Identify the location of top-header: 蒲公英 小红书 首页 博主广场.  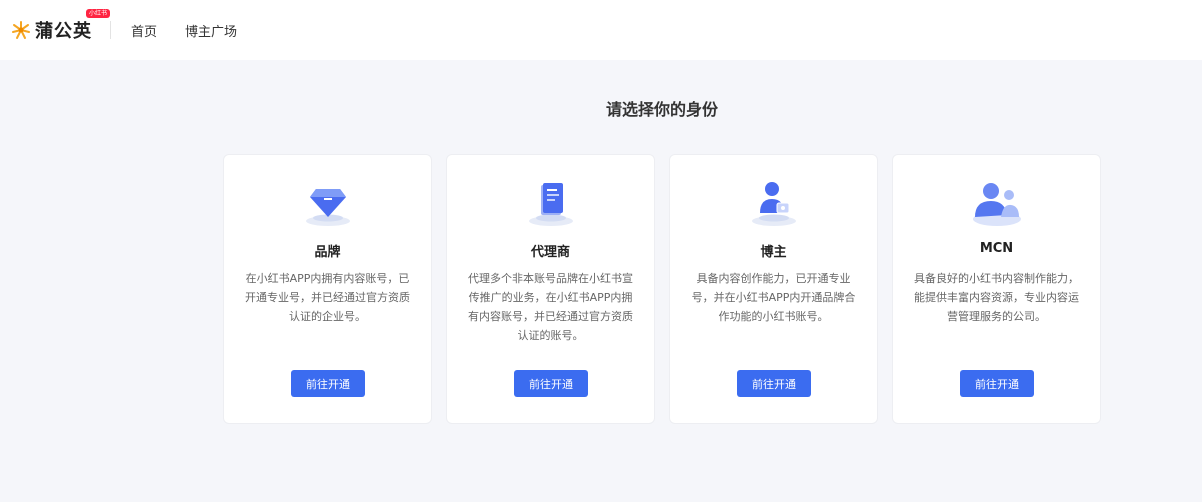
(601, 30).